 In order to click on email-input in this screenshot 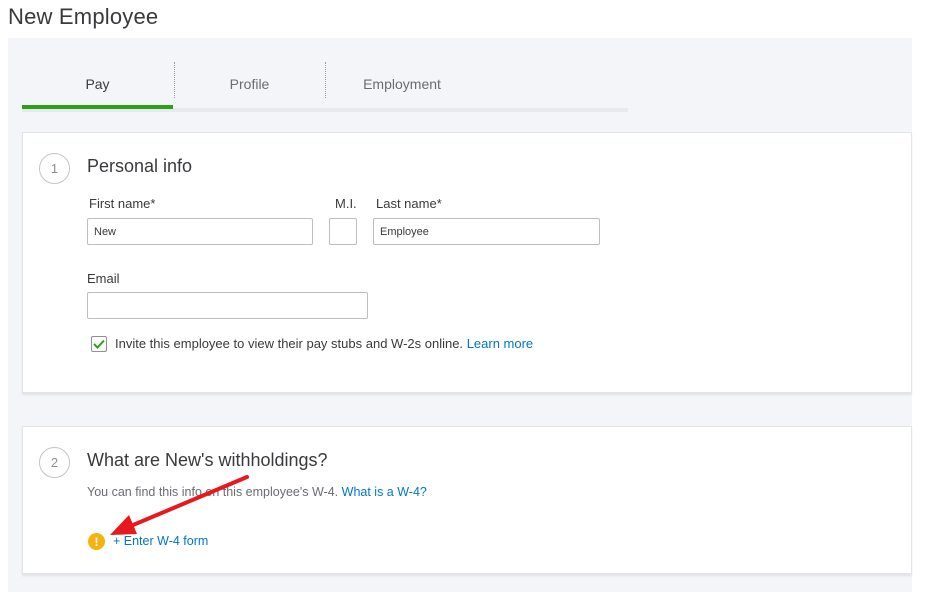, I will do `click(227, 305)`.